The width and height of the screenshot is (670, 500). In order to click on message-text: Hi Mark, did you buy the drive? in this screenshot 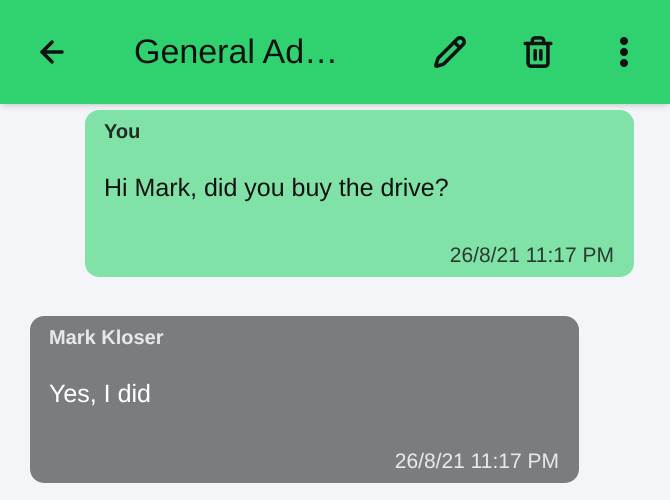, I will do `click(277, 188)`.